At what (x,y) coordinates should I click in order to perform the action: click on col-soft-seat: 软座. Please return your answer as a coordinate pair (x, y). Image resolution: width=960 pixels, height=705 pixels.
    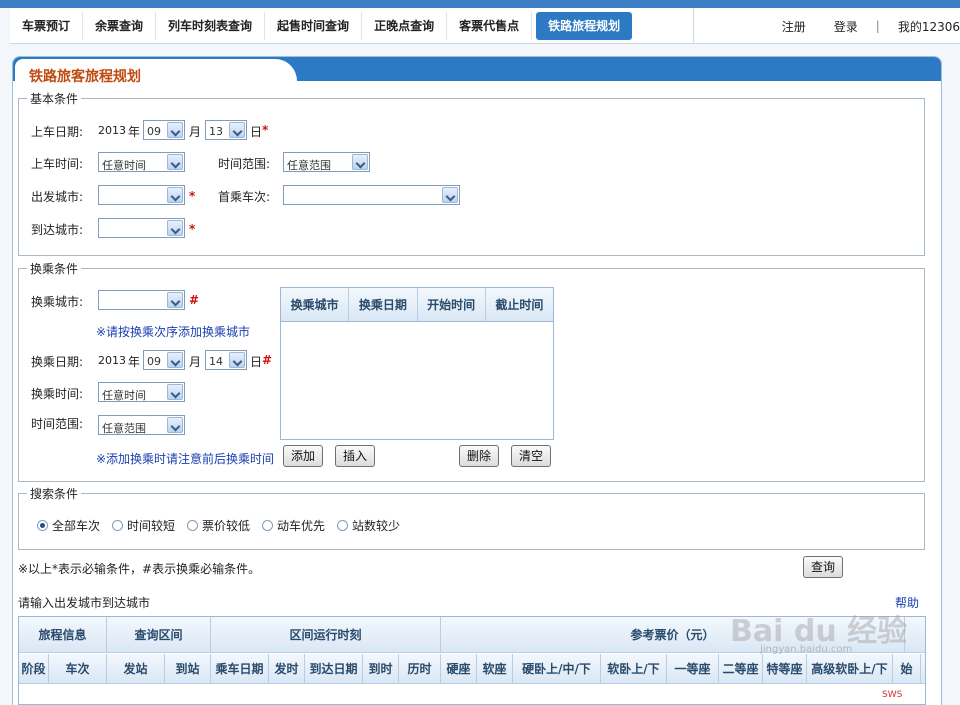
    Looking at the image, I should click on (495, 668).